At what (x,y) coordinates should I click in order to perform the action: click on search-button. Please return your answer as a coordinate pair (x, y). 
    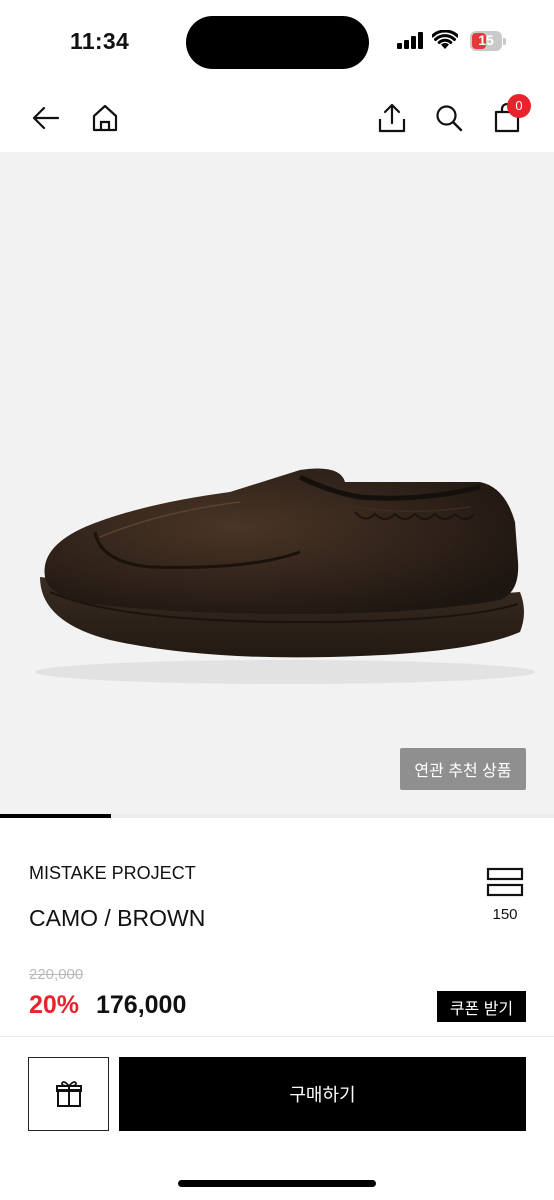
    Looking at the image, I should click on (449, 118).